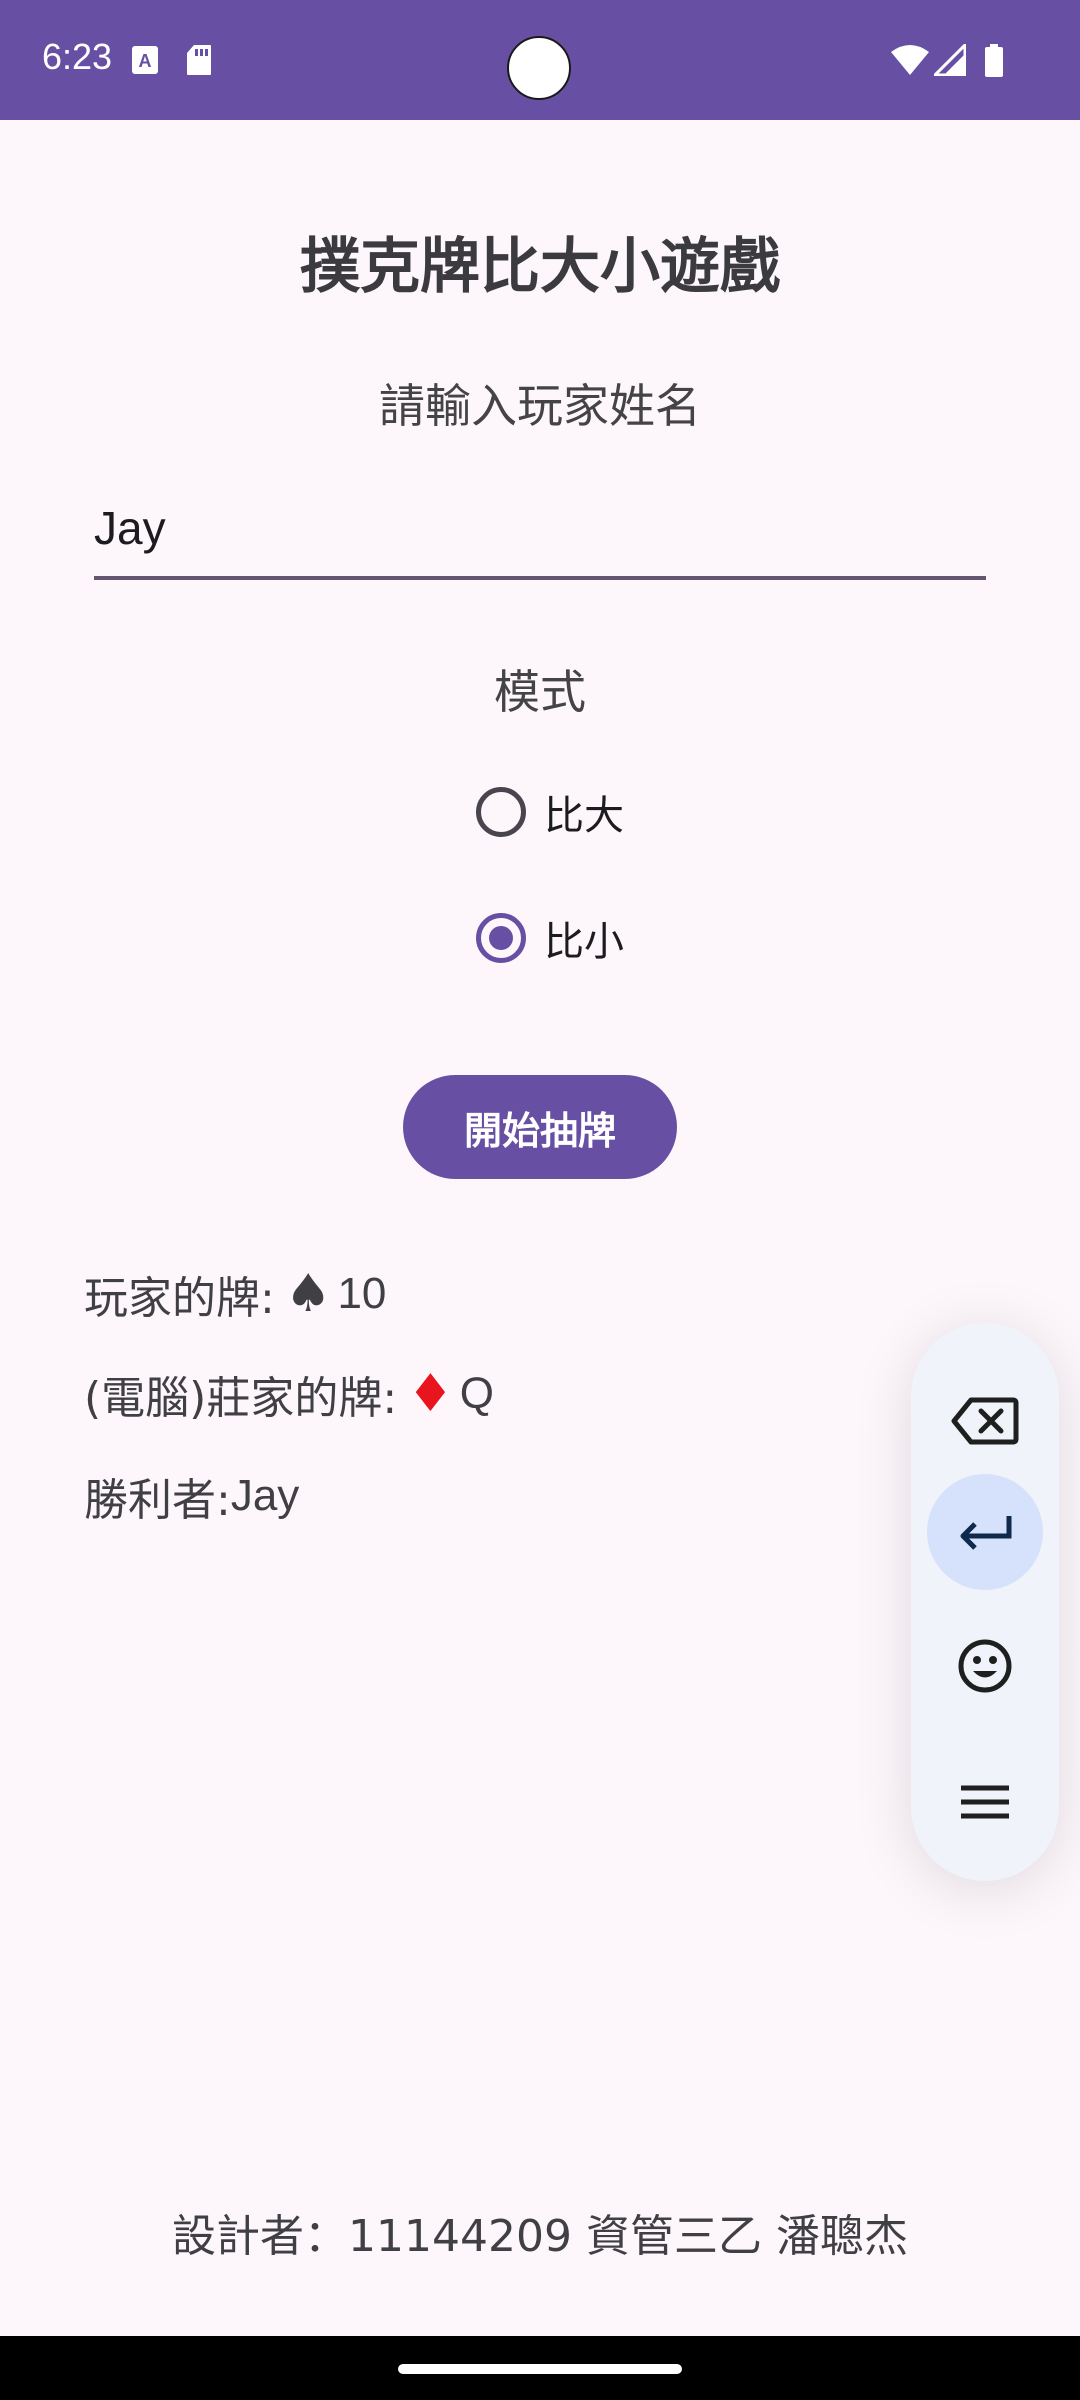 Image resolution: width=1080 pixels, height=2400 pixels. Describe the element at coordinates (584, 816) in the screenshot. I see `mode-option-label: 比大` at that location.